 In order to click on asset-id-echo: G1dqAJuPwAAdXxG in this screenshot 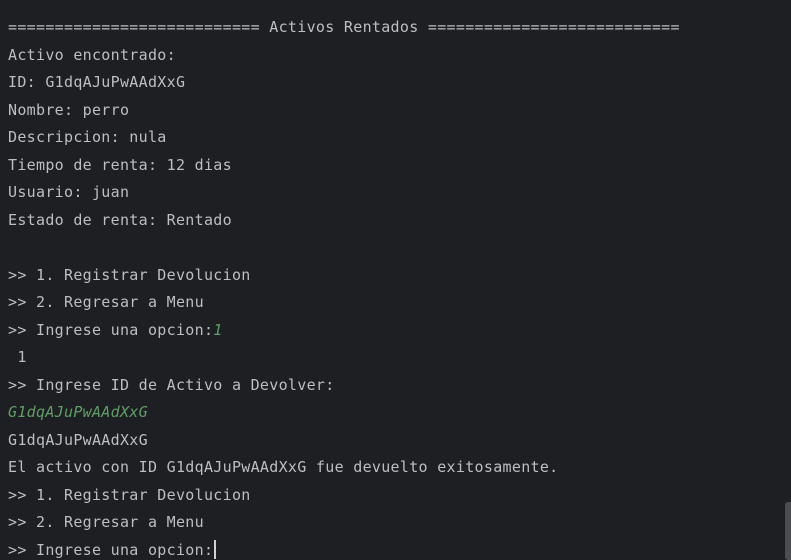, I will do `click(78, 439)`.